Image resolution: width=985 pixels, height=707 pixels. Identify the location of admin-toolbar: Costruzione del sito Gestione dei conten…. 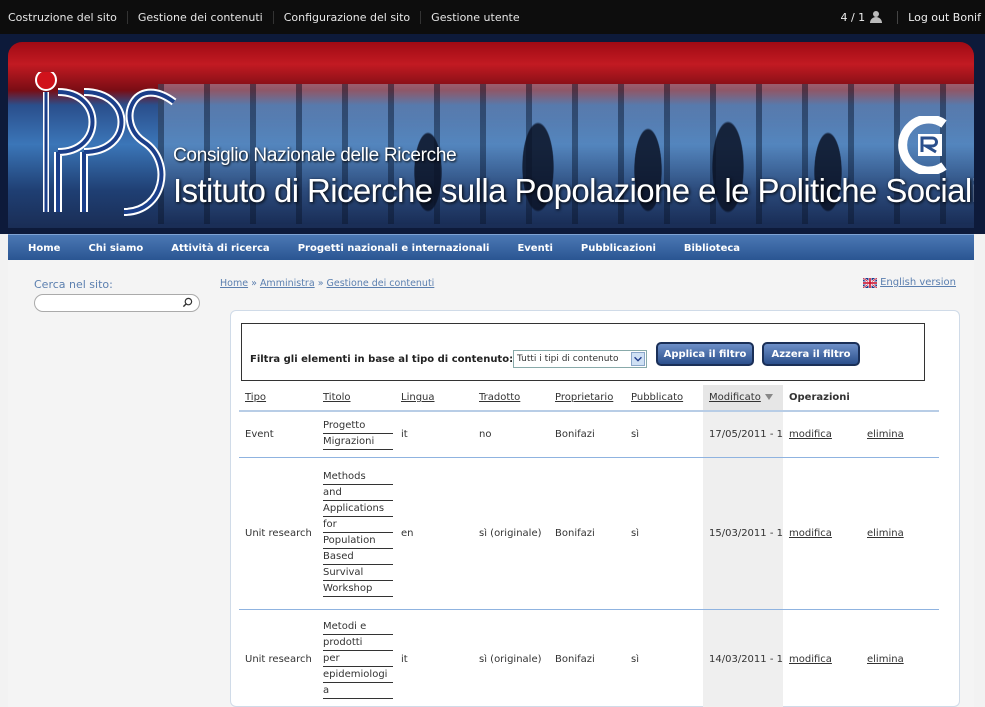
(492, 17).